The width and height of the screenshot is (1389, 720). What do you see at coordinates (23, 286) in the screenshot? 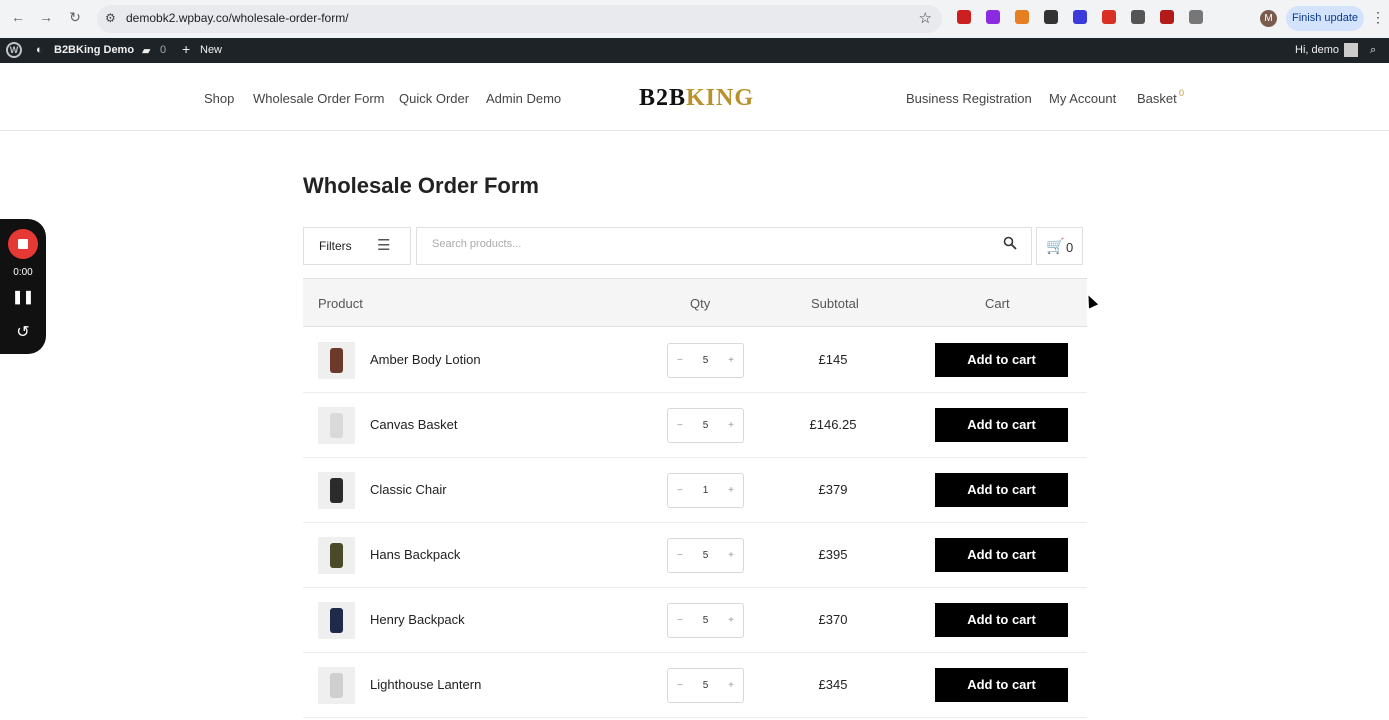
I see `screen-recorder-widget: 0:00 ❚❚ ↺` at bounding box center [23, 286].